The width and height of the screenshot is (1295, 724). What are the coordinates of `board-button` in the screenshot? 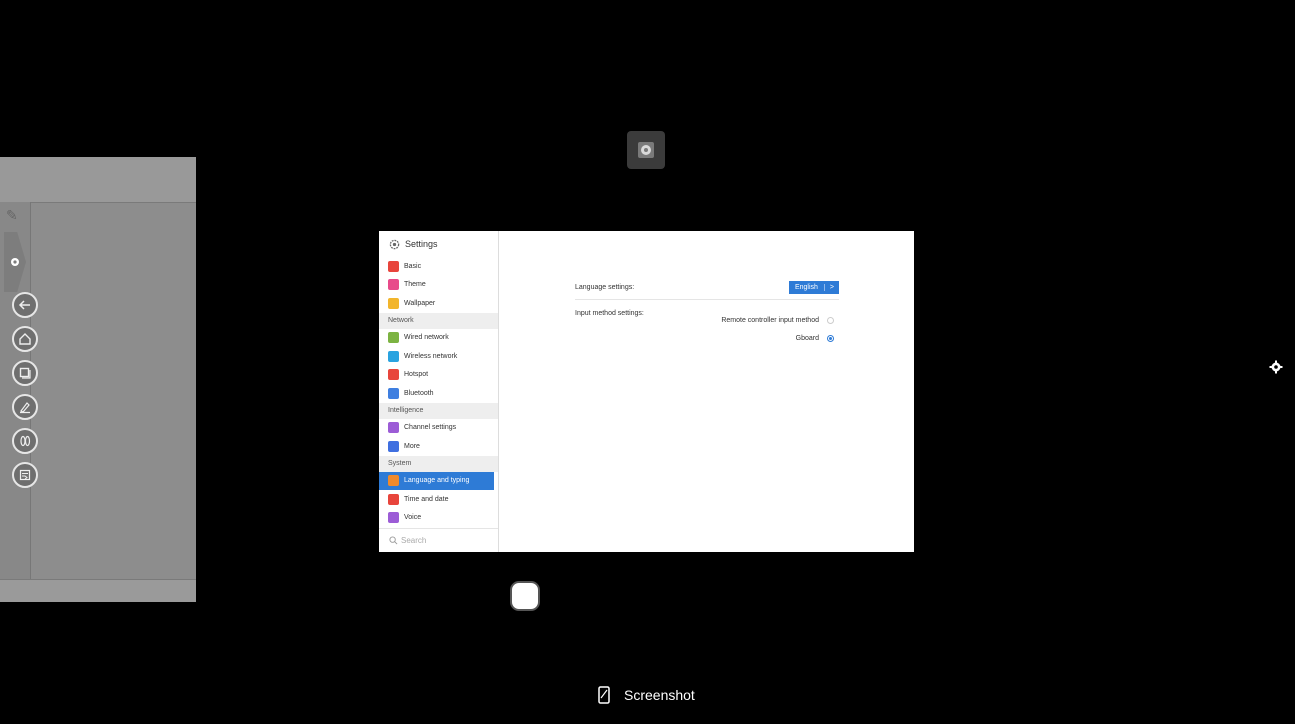 It's located at (25, 475).